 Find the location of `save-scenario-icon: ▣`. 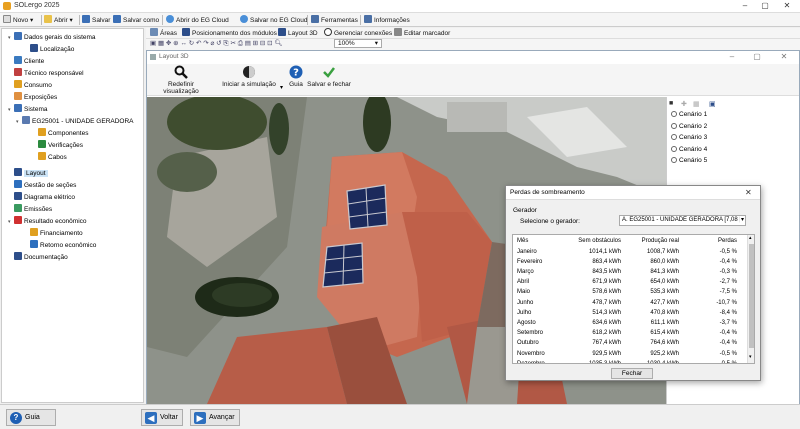

save-scenario-icon: ▣ is located at coordinates (712, 104).